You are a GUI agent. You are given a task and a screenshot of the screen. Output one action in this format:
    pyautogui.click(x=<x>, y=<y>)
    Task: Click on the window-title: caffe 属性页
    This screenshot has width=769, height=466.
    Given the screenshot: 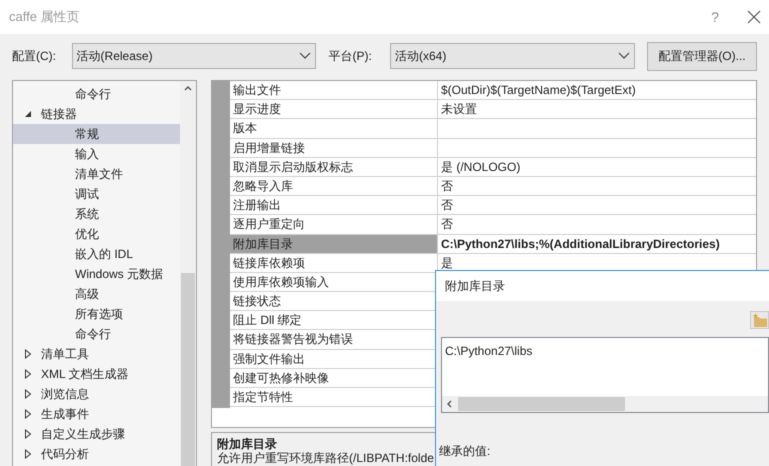 What is the action you would take?
    pyautogui.click(x=44, y=17)
    